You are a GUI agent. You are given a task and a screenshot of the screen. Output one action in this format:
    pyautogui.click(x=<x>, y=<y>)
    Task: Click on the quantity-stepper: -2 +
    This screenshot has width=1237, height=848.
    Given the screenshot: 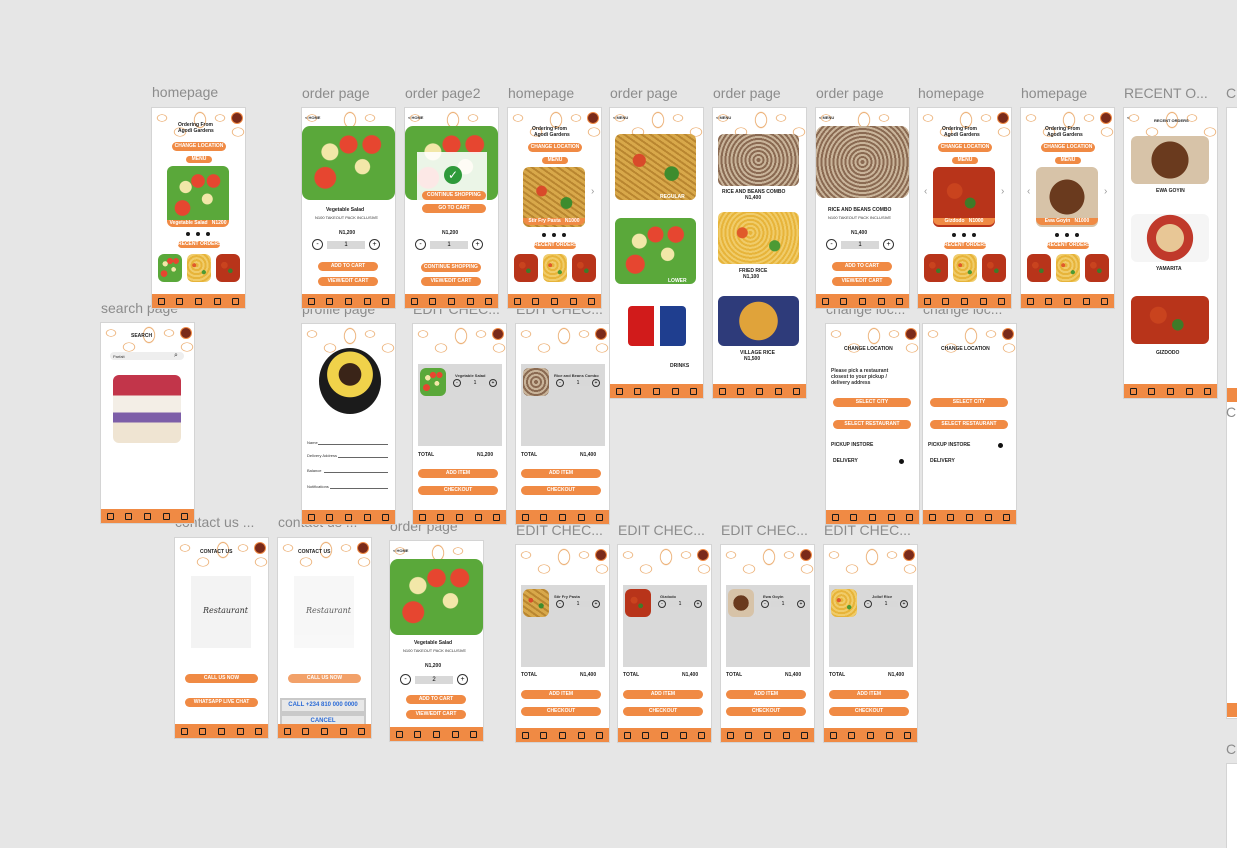 What is the action you would take?
    pyautogui.click(x=434, y=679)
    